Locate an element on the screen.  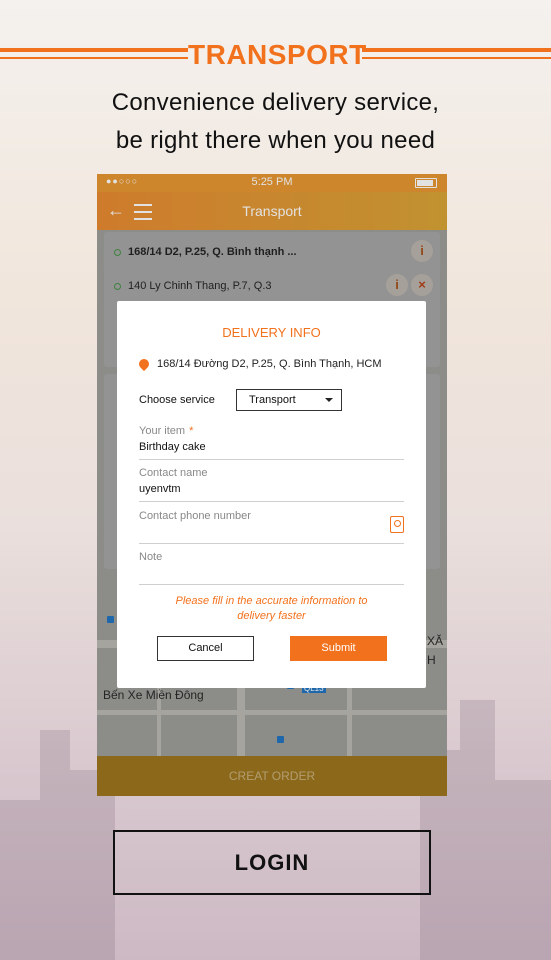
cancel-button: Cancel is located at coordinates (205, 648).